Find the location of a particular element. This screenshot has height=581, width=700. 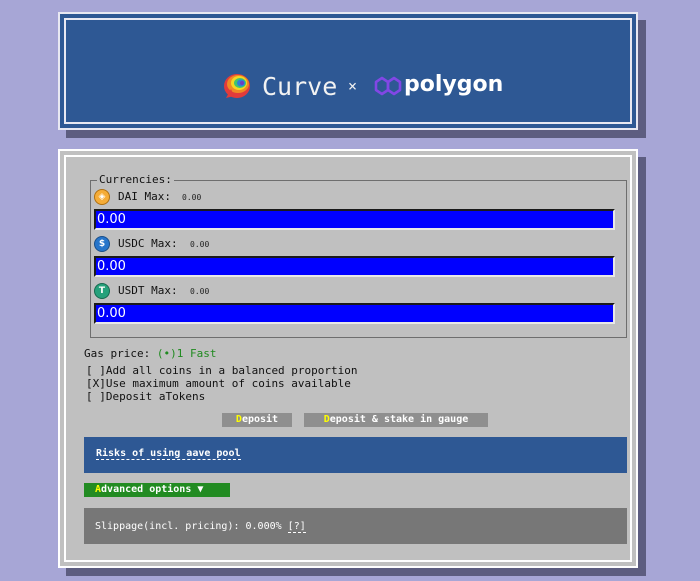

usdc-icon: $ is located at coordinates (102, 244).